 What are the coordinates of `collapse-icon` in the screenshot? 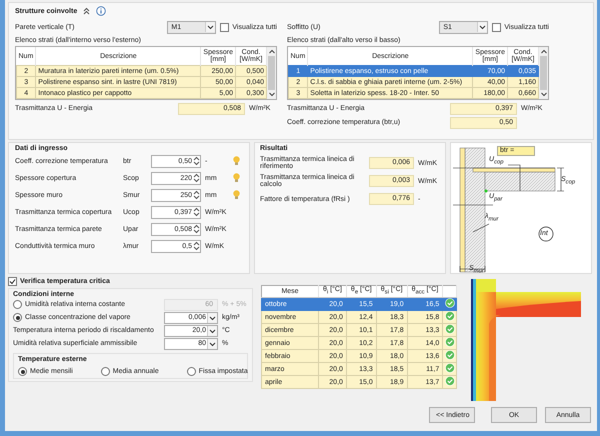 It's located at (86, 11).